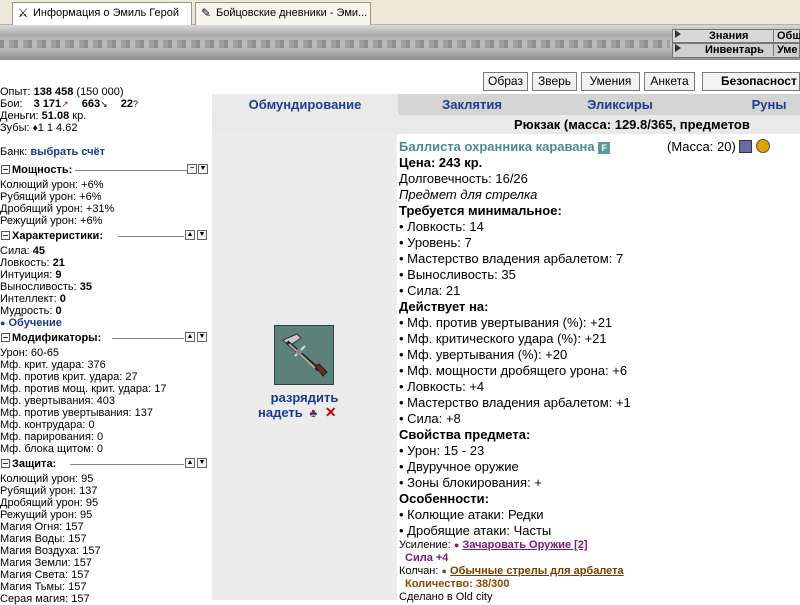 Image resolution: width=800 pixels, height=605 pixels. What do you see at coordinates (331, 412) in the screenshot?
I see `delete-icon: ✕` at bounding box center [331, 412].